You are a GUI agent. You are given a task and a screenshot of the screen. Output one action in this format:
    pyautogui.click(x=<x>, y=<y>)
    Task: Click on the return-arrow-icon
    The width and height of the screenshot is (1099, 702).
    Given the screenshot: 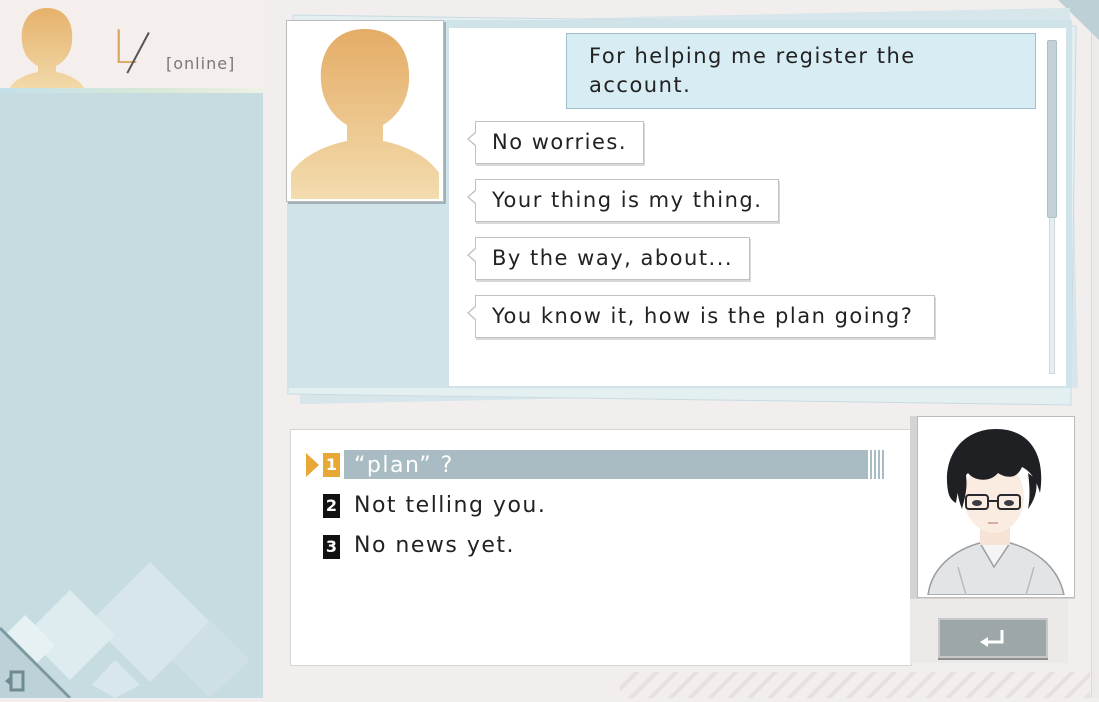 What is the action you would take?
    pyautogui.click(x=992, y=638)
    